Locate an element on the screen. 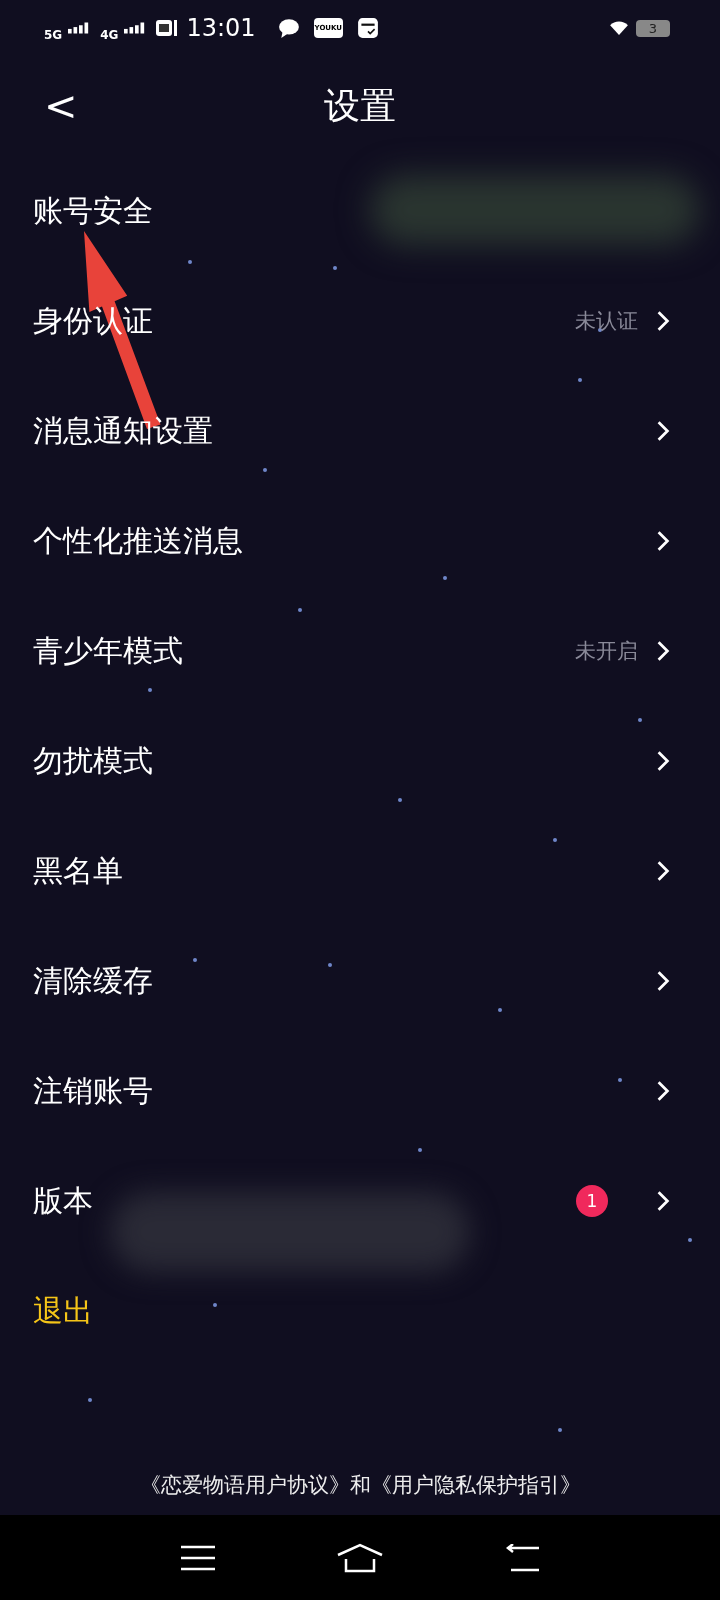  row-label: 账号安全 is located at coordinates (93, 210).